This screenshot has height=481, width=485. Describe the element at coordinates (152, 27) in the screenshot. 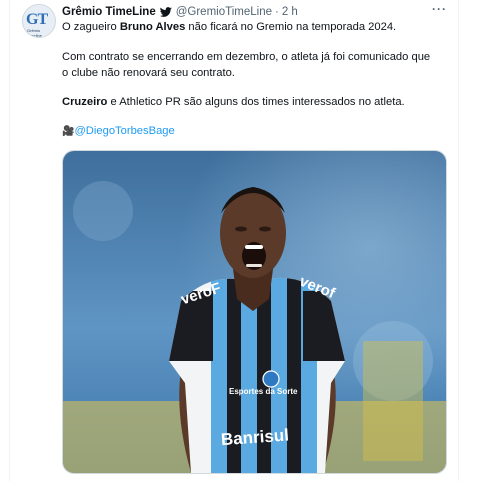

I see `text-bold-name: Bruno Alves` at that location.